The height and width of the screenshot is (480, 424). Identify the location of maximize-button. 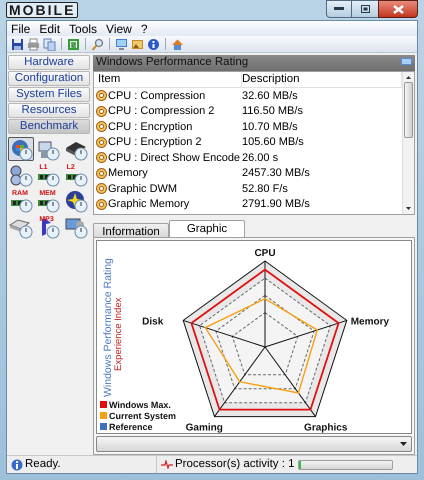
(365, 9).